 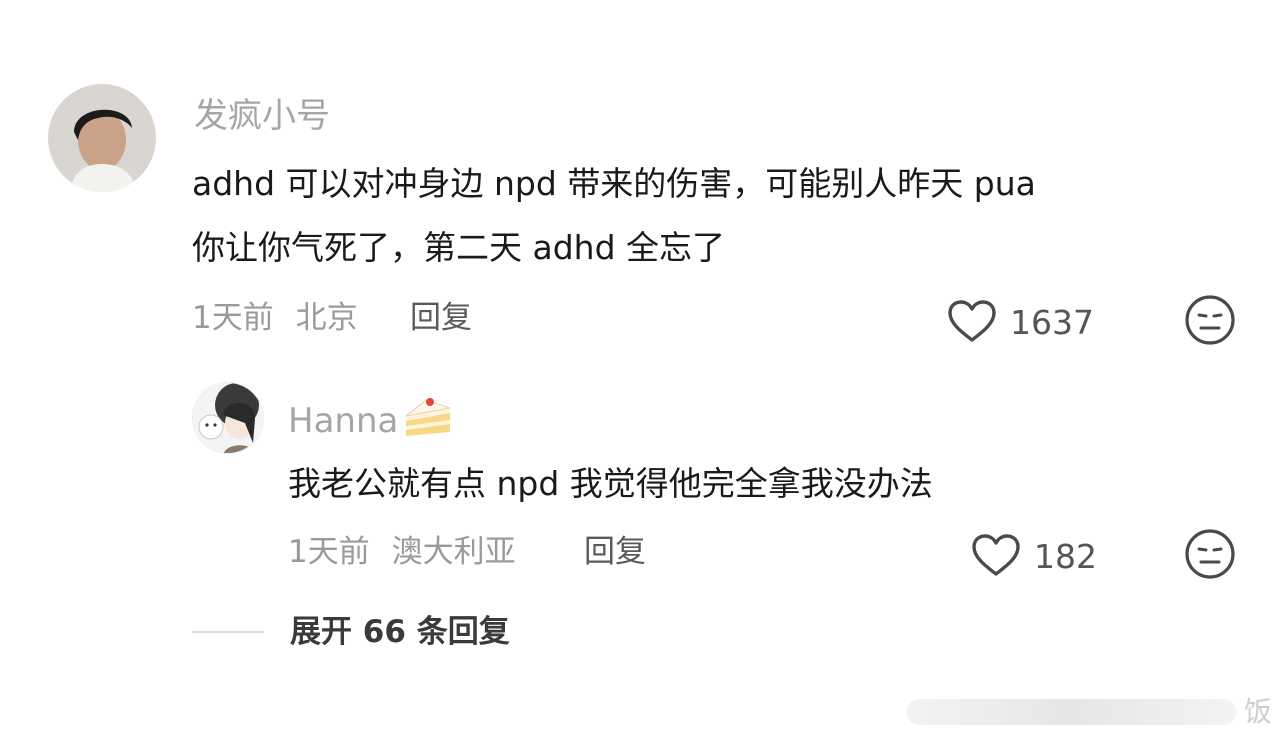 I want to click on reply-text: 我老公就有点 npd 我觉得他完全拿我没办法, so click(x=610, y=483).